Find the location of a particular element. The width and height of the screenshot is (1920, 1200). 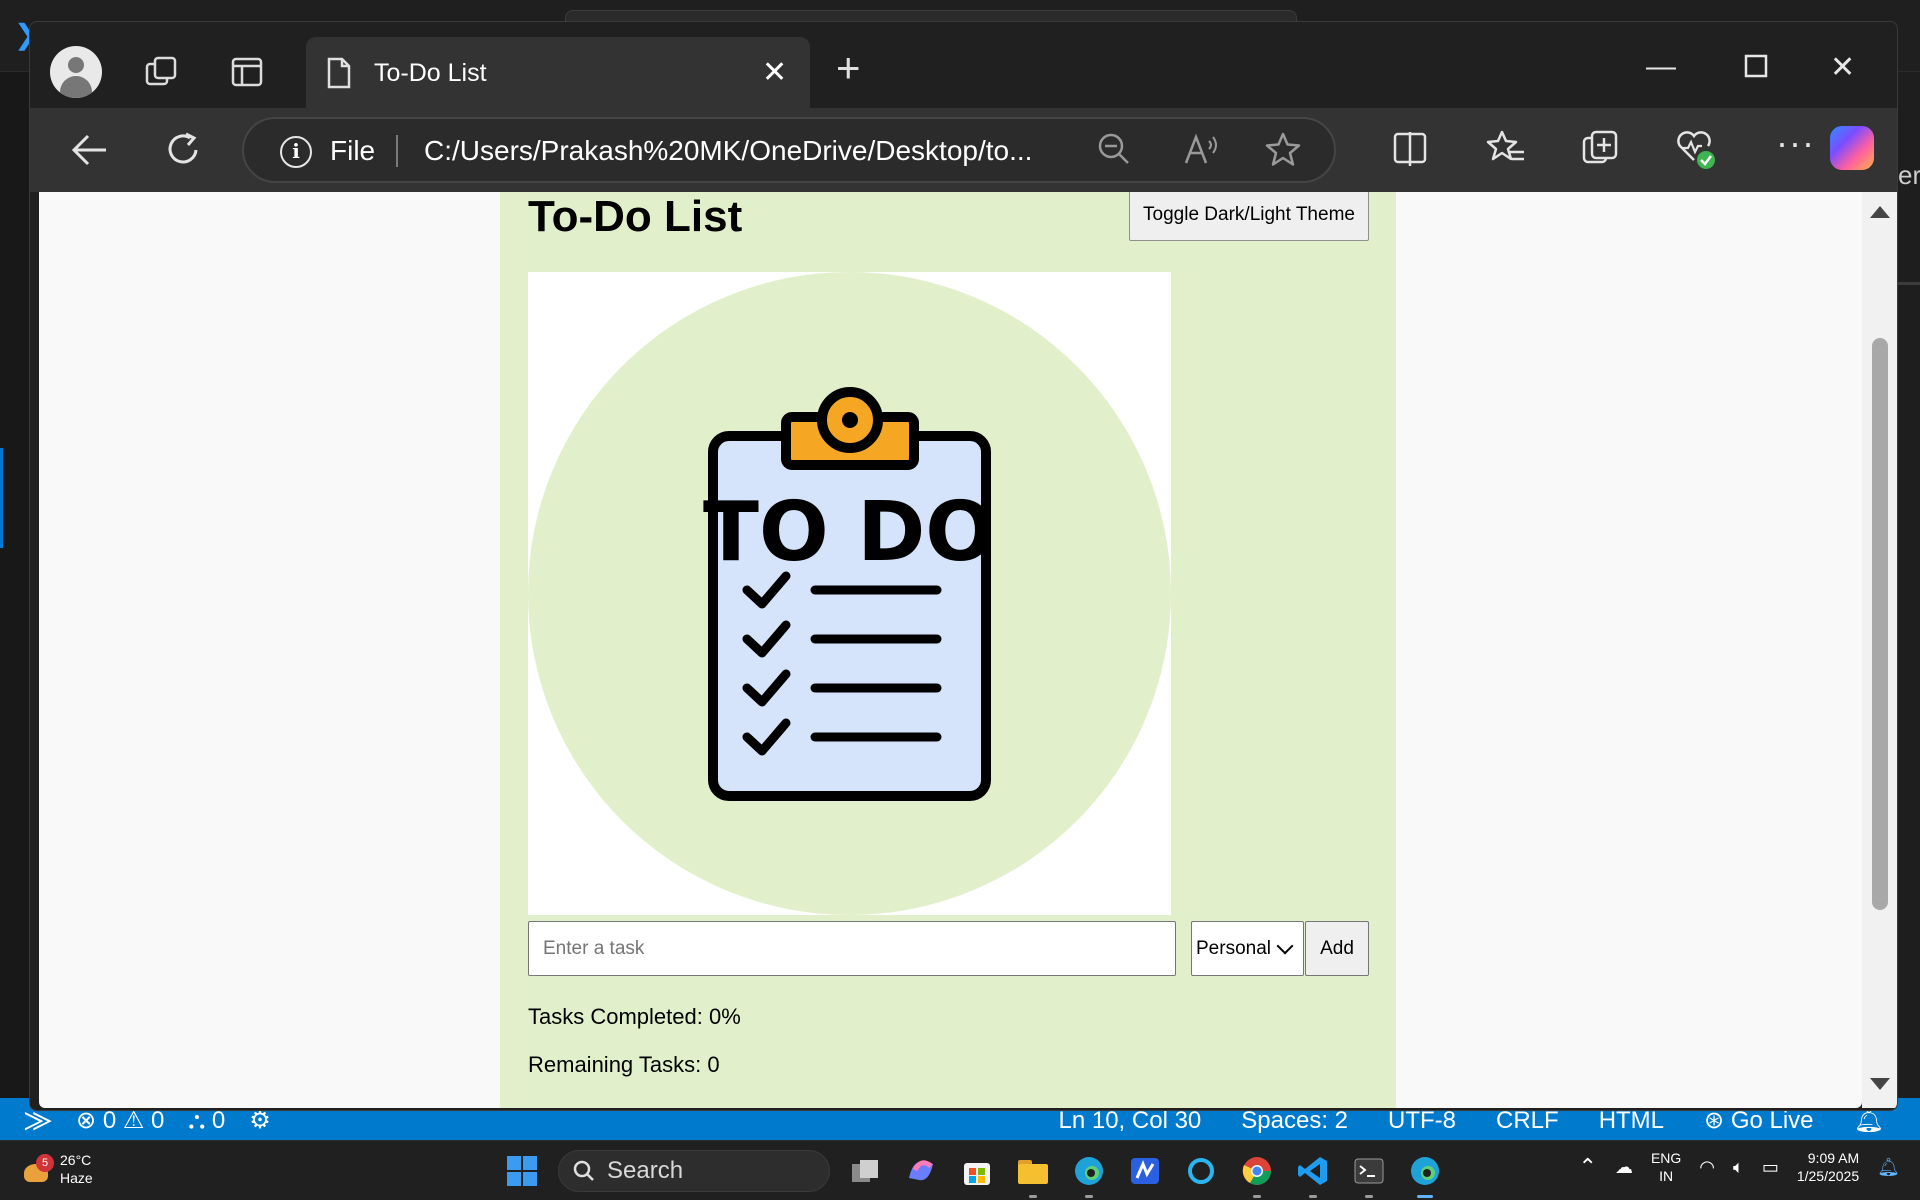

chrome-icon is located at coordinates (1257, 1174).